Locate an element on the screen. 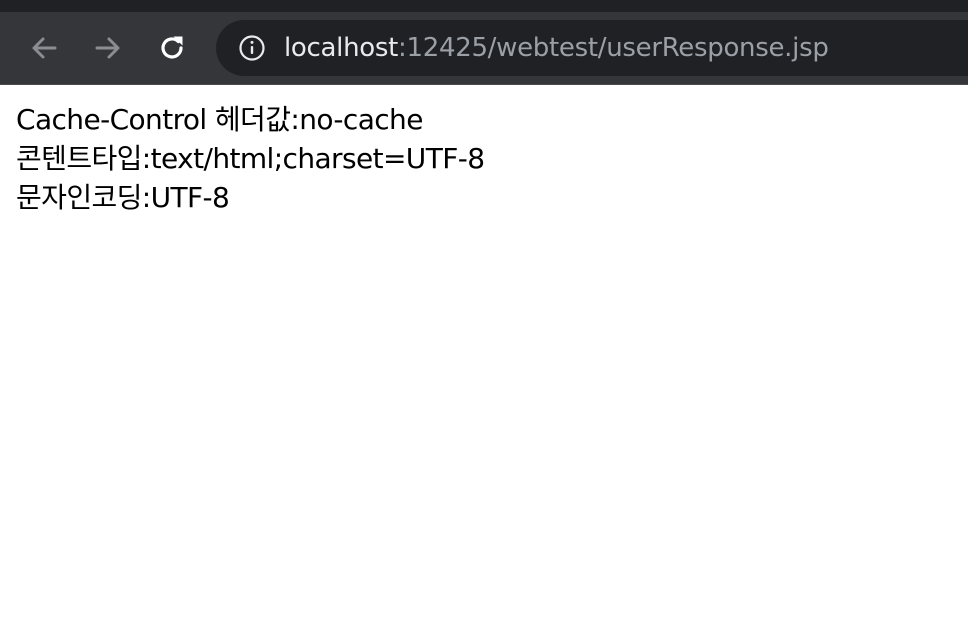 The width and height of the screenshot is (968, 620). browser-tab-strip is located at coordinates (484, 6).